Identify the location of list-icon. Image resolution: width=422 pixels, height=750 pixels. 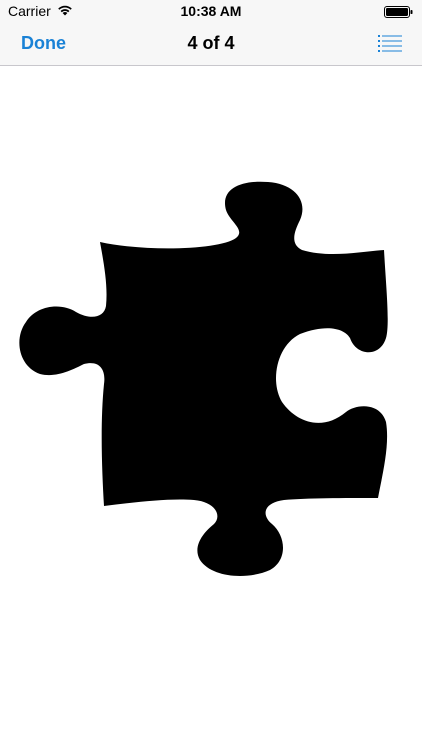
(390, 43).